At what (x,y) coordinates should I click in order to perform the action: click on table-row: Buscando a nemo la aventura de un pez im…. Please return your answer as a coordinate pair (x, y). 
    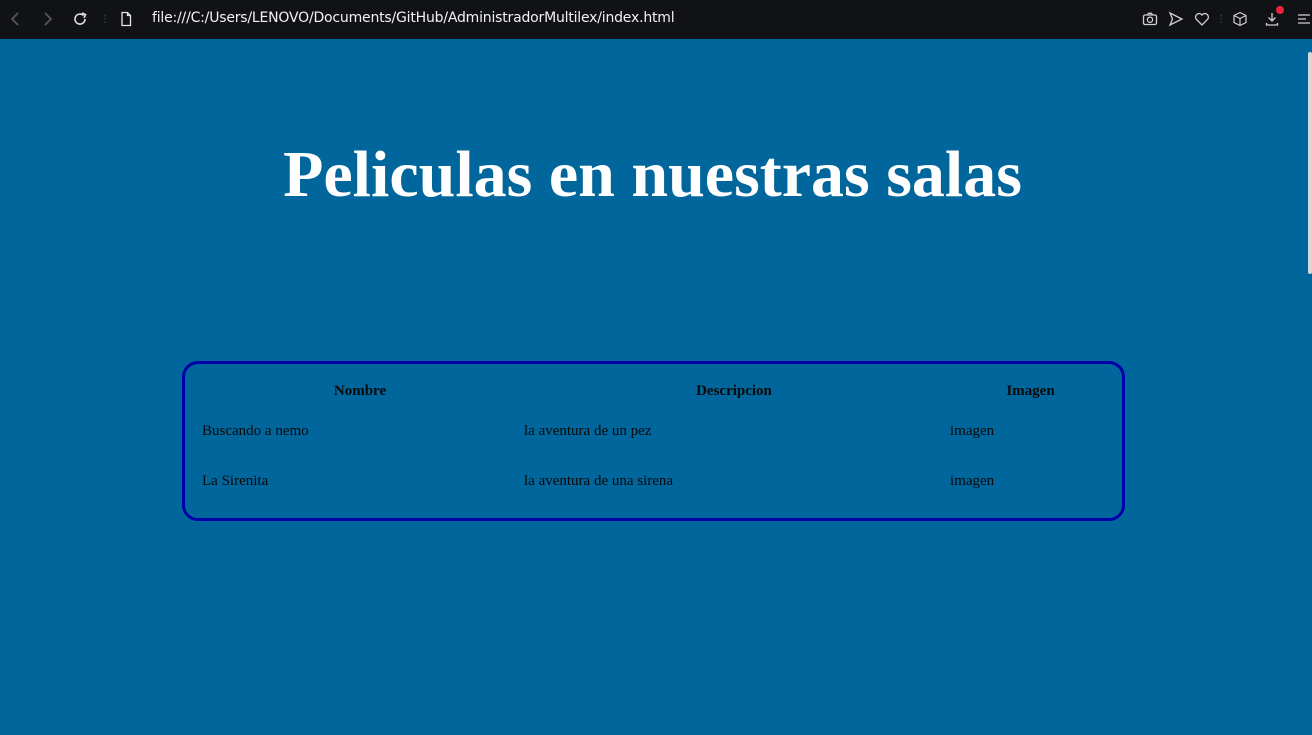
    Looking at the image, I should click on (656, 431).